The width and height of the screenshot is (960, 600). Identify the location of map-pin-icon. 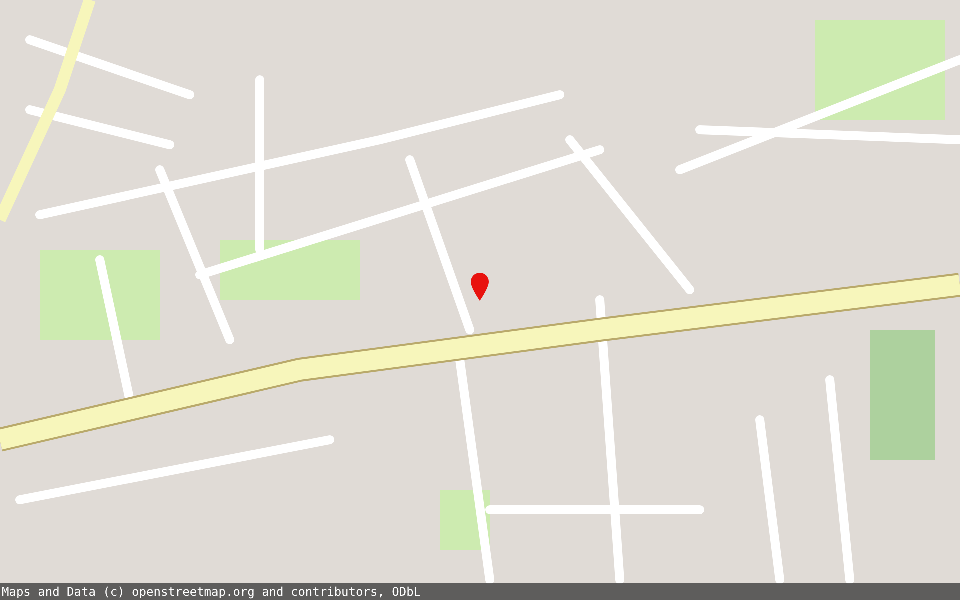
(480, 287).